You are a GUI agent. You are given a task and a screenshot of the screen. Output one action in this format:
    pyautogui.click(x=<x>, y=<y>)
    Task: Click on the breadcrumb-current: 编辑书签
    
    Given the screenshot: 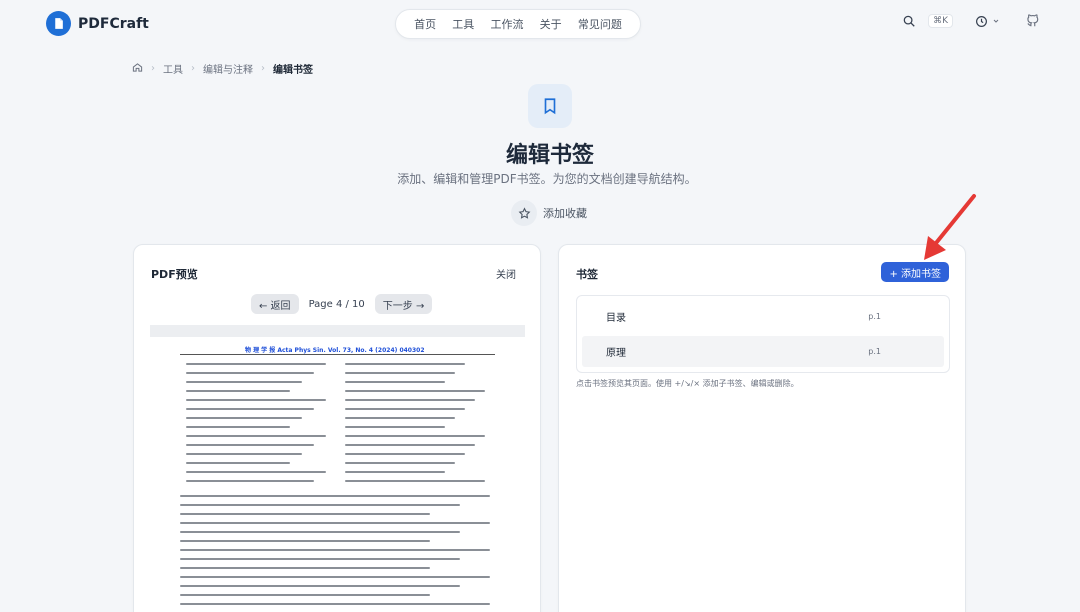 What is the action you would take?
    pyautogui.click(x=293, y=70)
    